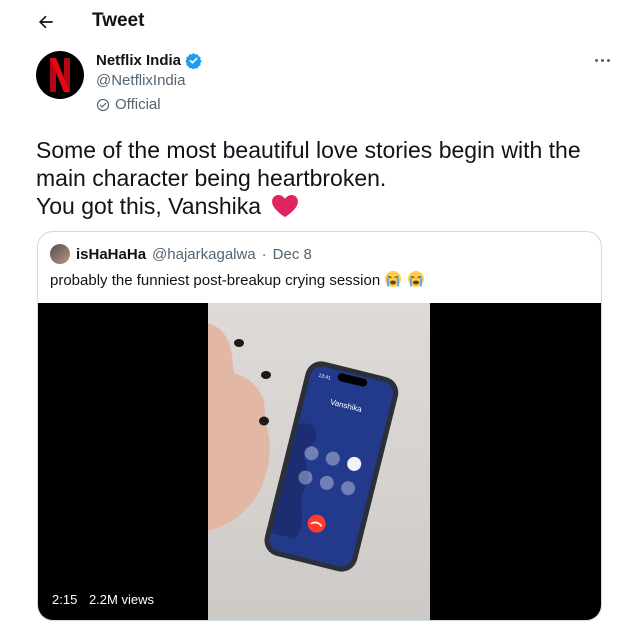 This screenshot has height=632, width=637. I want to click on video-thumbnail: 13:41 Vanshika, so click(303, 447).